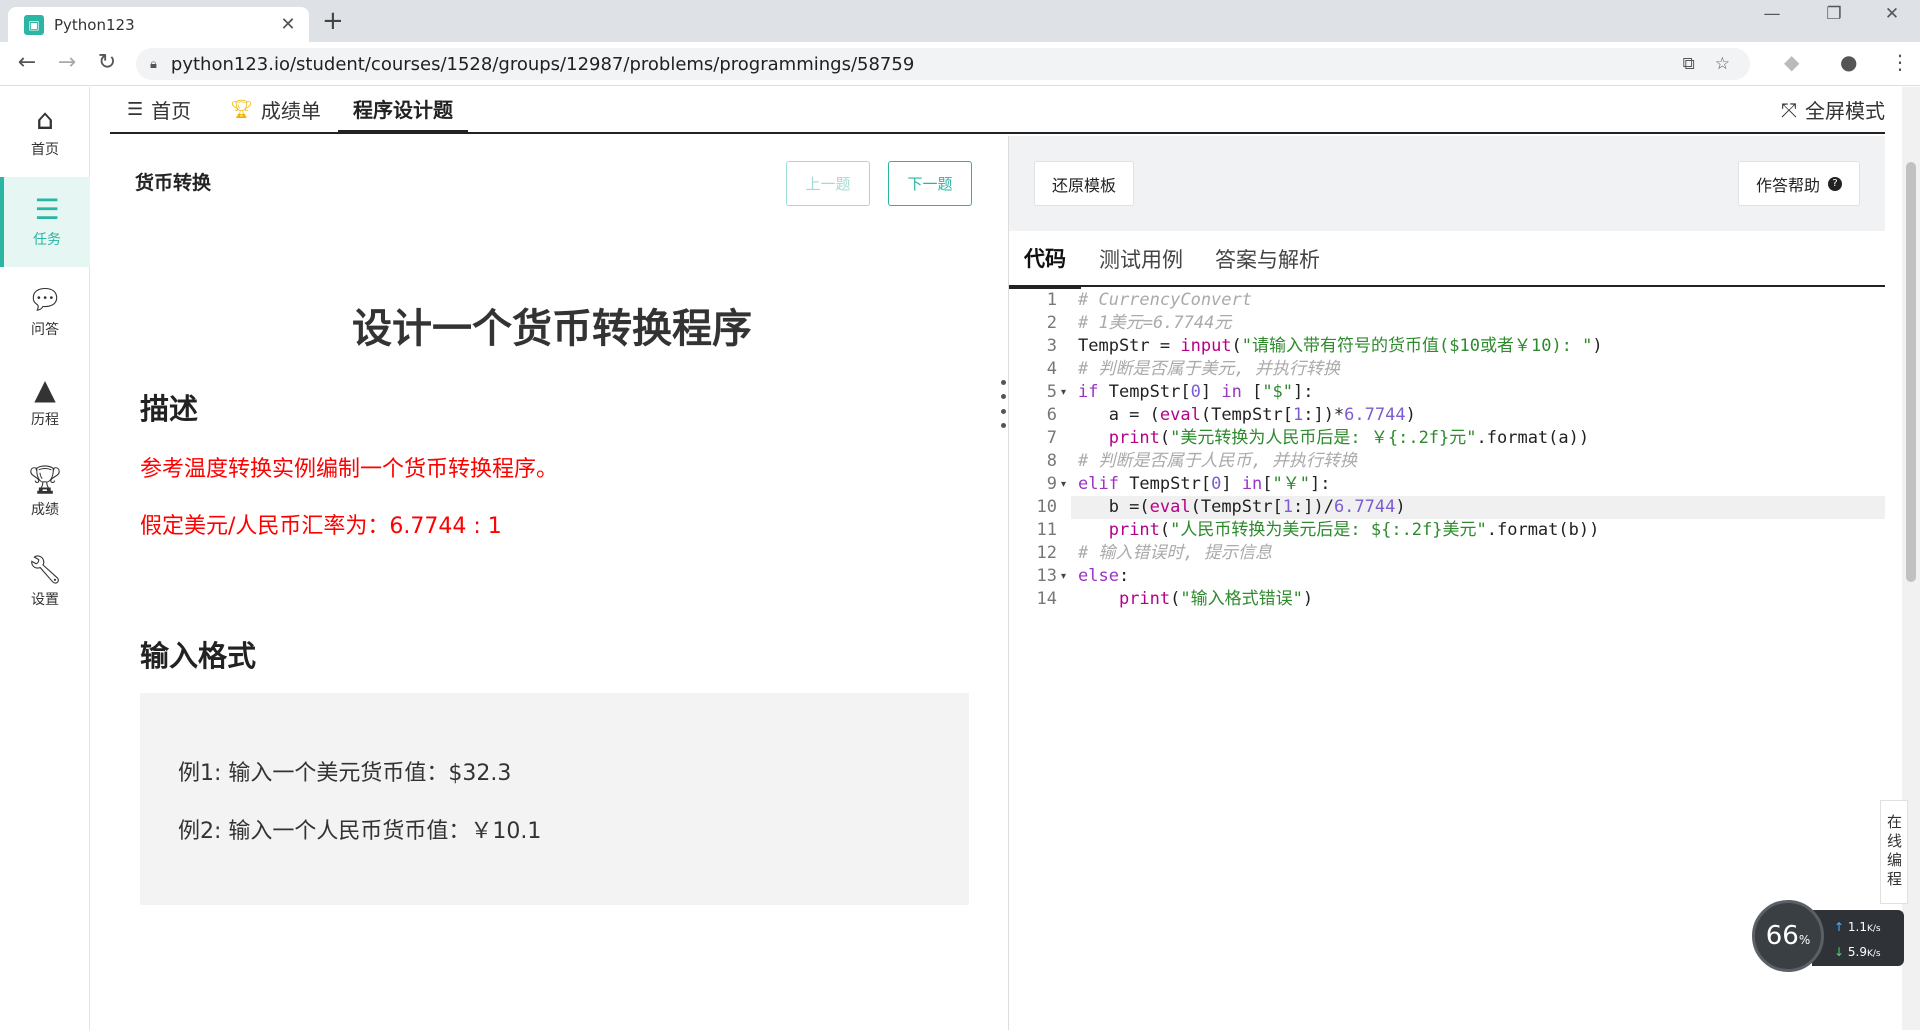 This screenshot has width=1920, height=1030. I want to click on code-line: # 判断是否属于人民币, 并执行转换, so click(1217, 461).